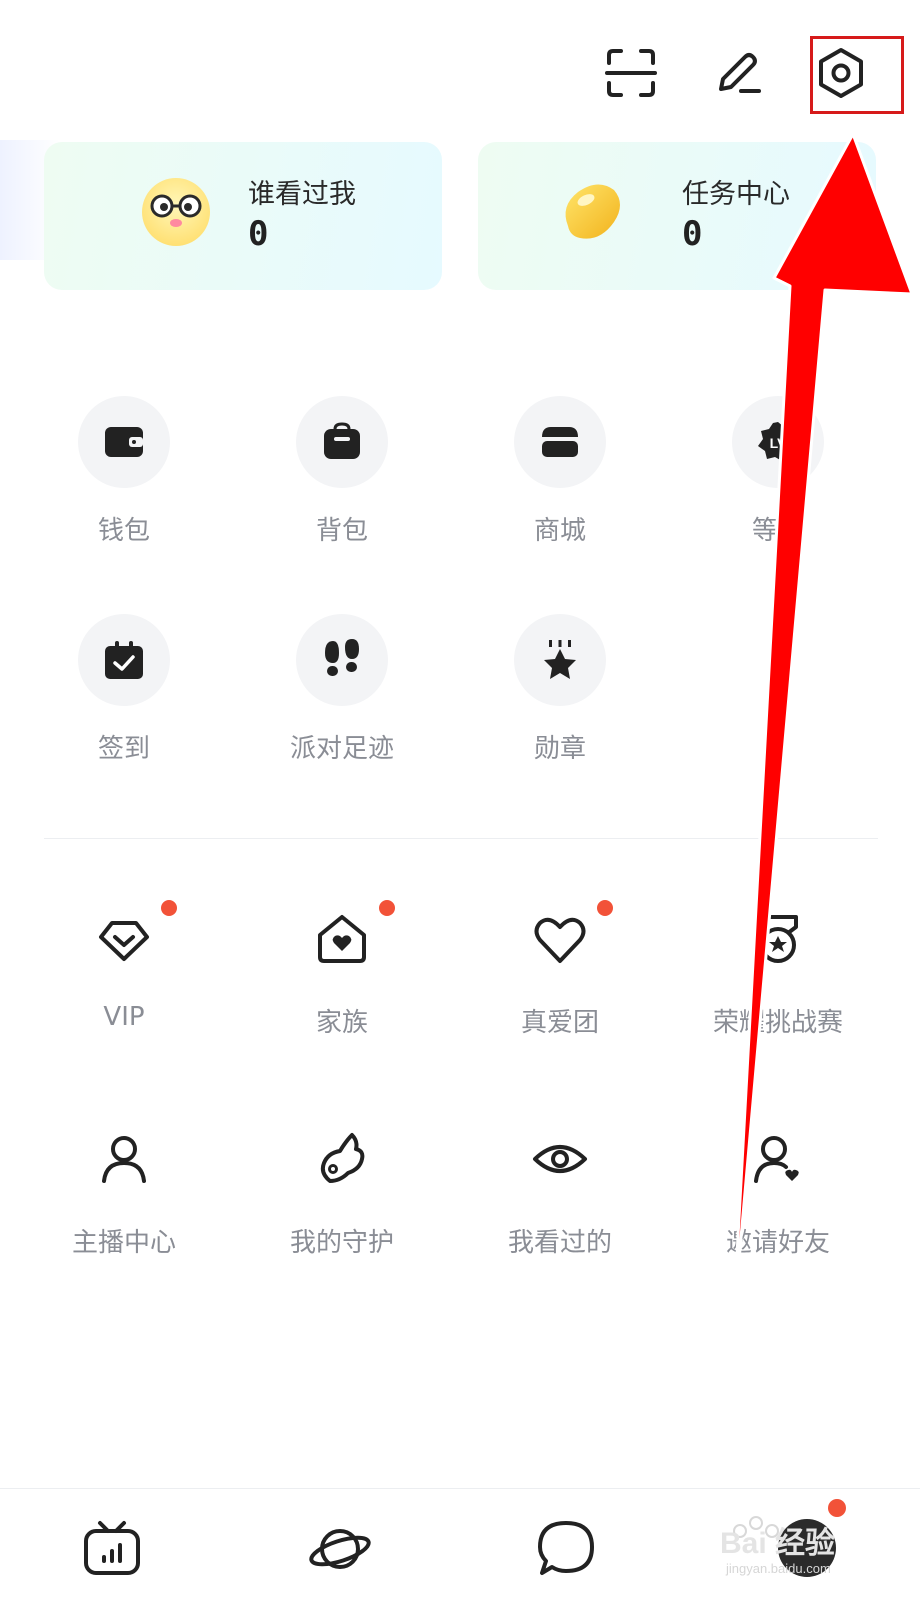  I want to click on planet-icon, so click(340, 1549).